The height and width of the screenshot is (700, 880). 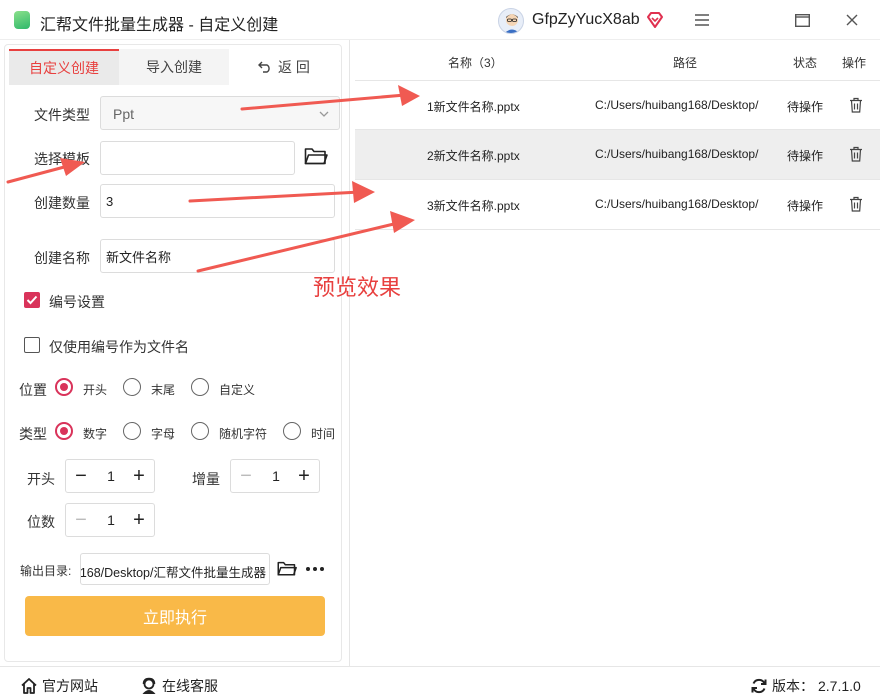 I want to click on online-support-link: 在线客服, so click(x=179, y=686).